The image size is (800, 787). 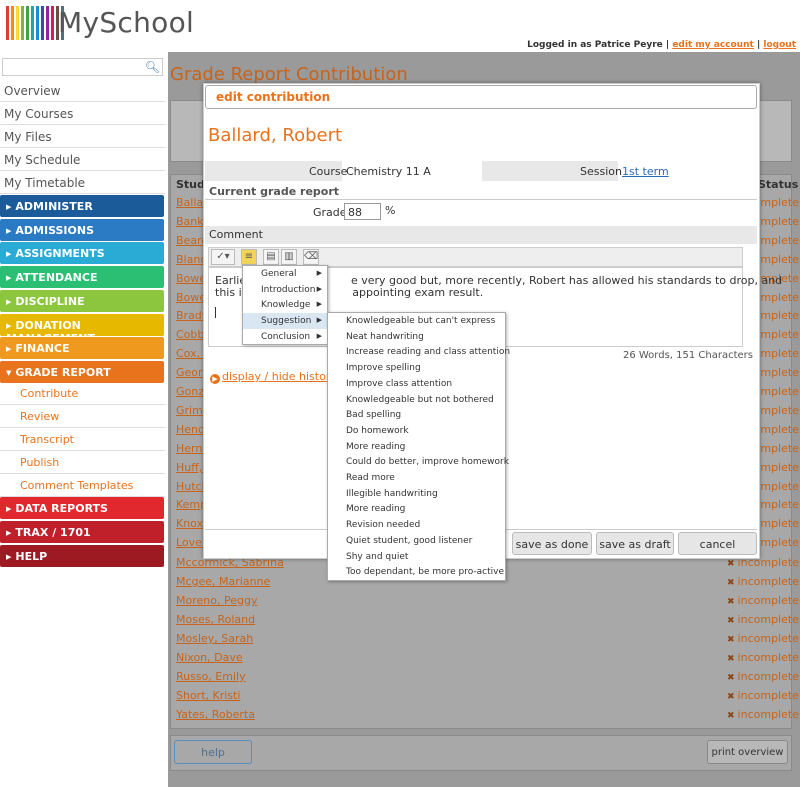 I want to click on sidebar-section-label: ASSIGNMENTS, so click(x=60, y=254).